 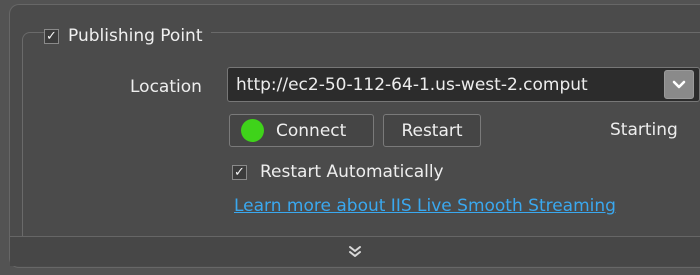 What do you see at coordinates (166, 87) in the screenshot?
I see `location-label: Location` at bounding box center [166, 87].